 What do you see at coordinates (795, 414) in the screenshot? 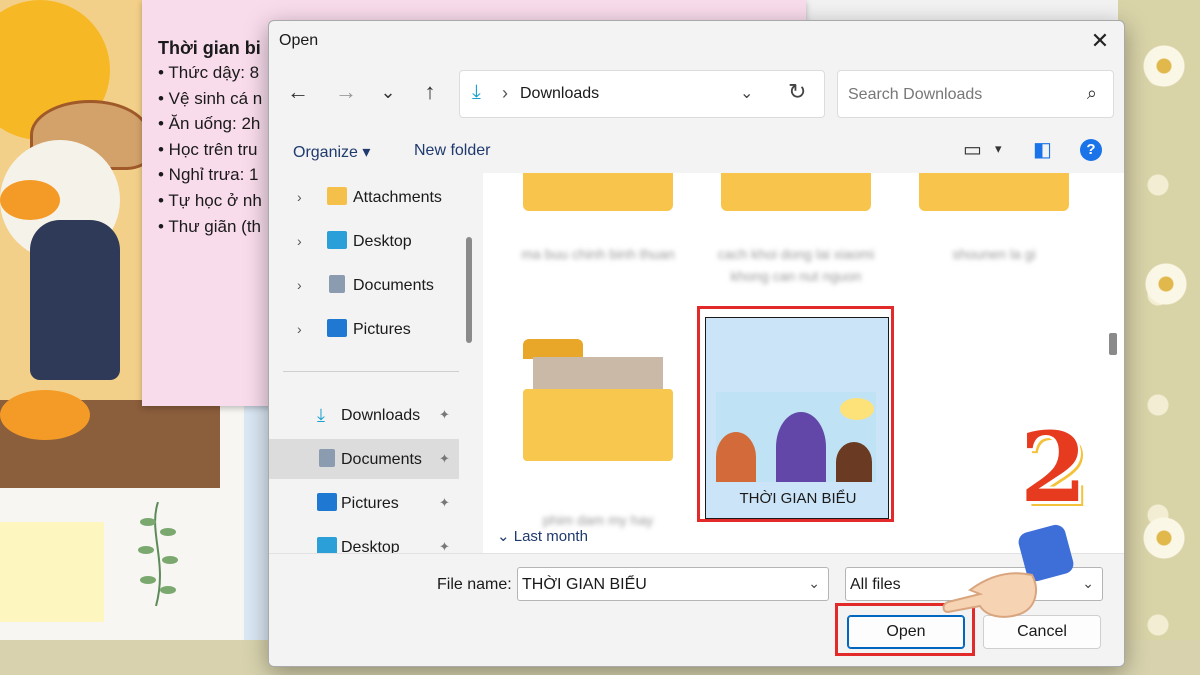
I see `highlight-box-selected-file` at bounding box center [795, 414].